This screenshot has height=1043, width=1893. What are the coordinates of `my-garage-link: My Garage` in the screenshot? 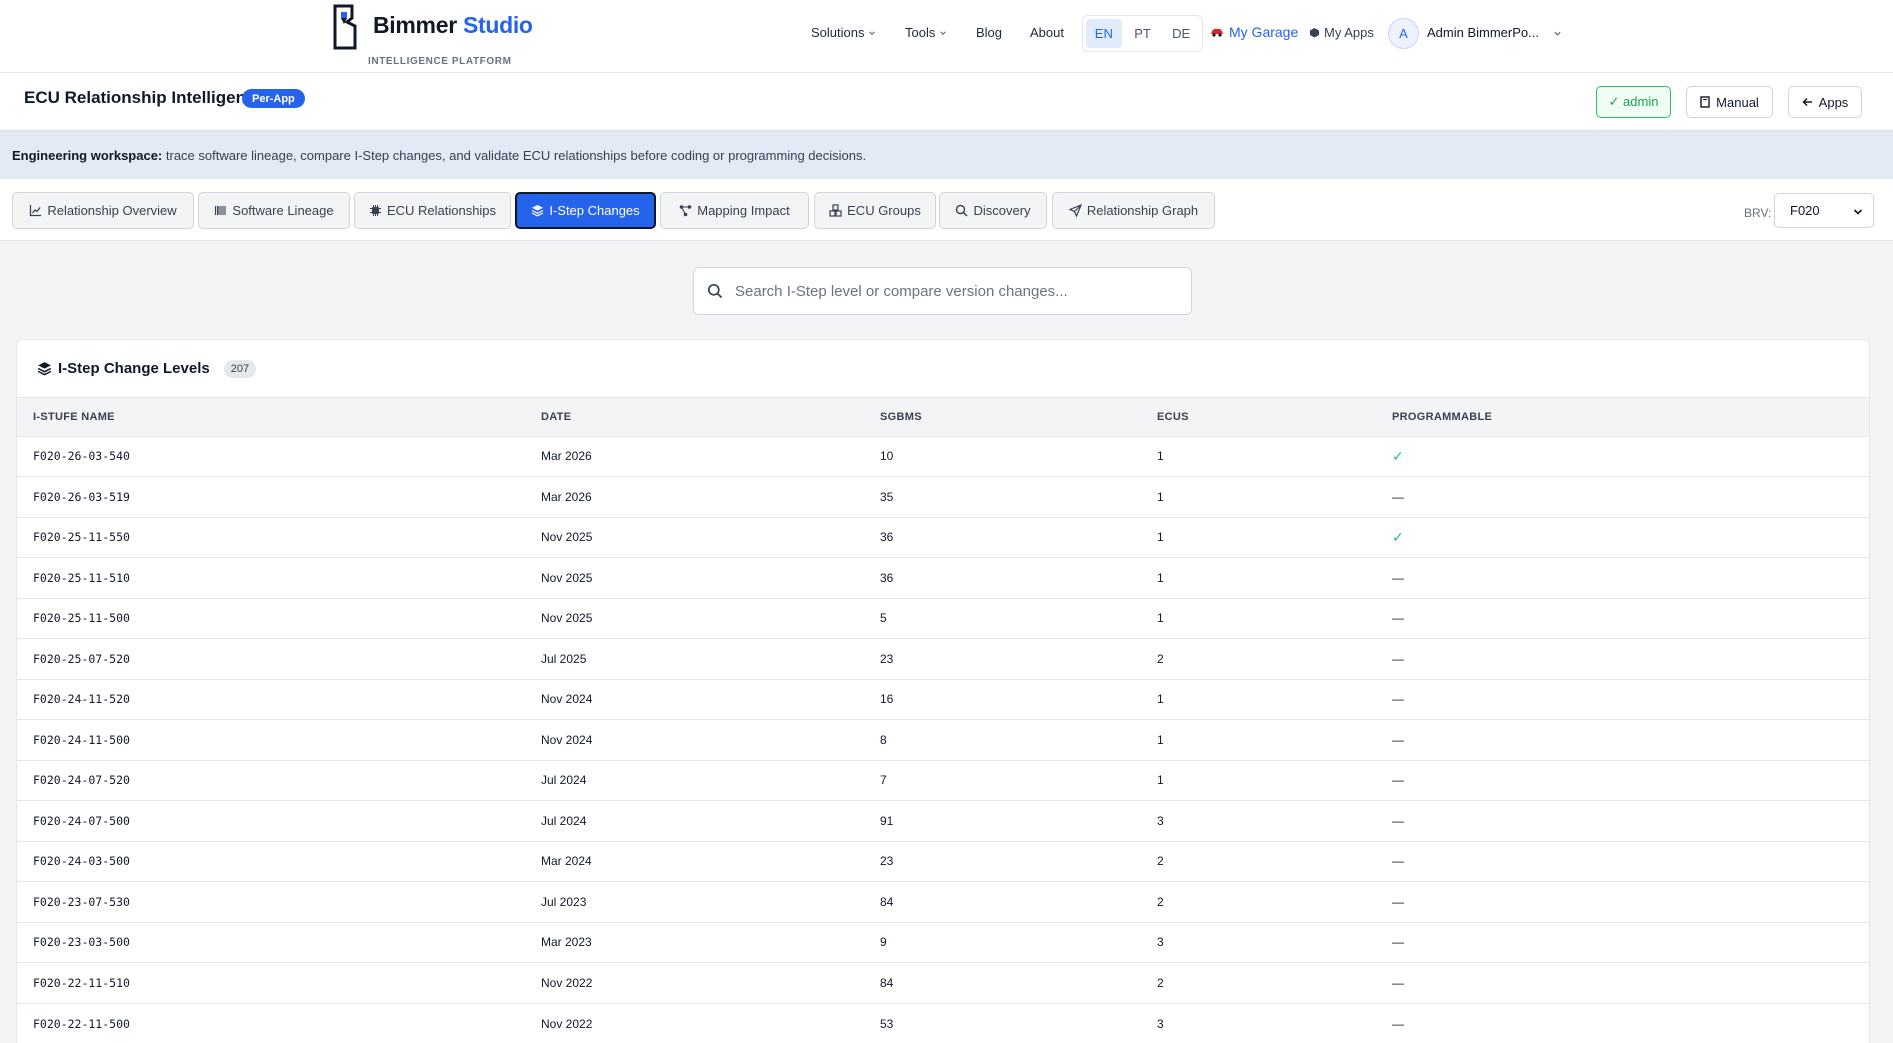 It's located at (1254, 32).